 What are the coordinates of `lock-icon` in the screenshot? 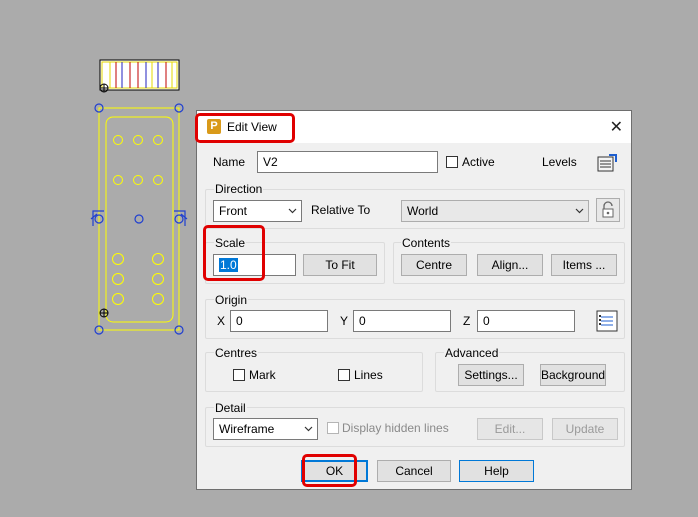 It's located at (608, 210).